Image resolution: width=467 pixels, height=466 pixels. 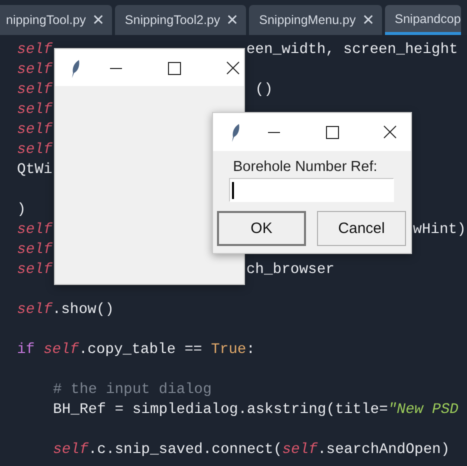 What do you see at coordinates (251, 450) in the screenshot?
I see `code-line: self.c.snip_saved.connect(self.searchAndOpen)` at bounding box center [251, 450].